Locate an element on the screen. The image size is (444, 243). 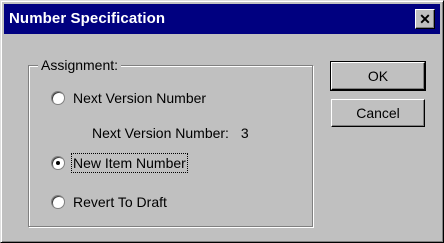
close-button: ✕ is located at coordinates (425, 19).